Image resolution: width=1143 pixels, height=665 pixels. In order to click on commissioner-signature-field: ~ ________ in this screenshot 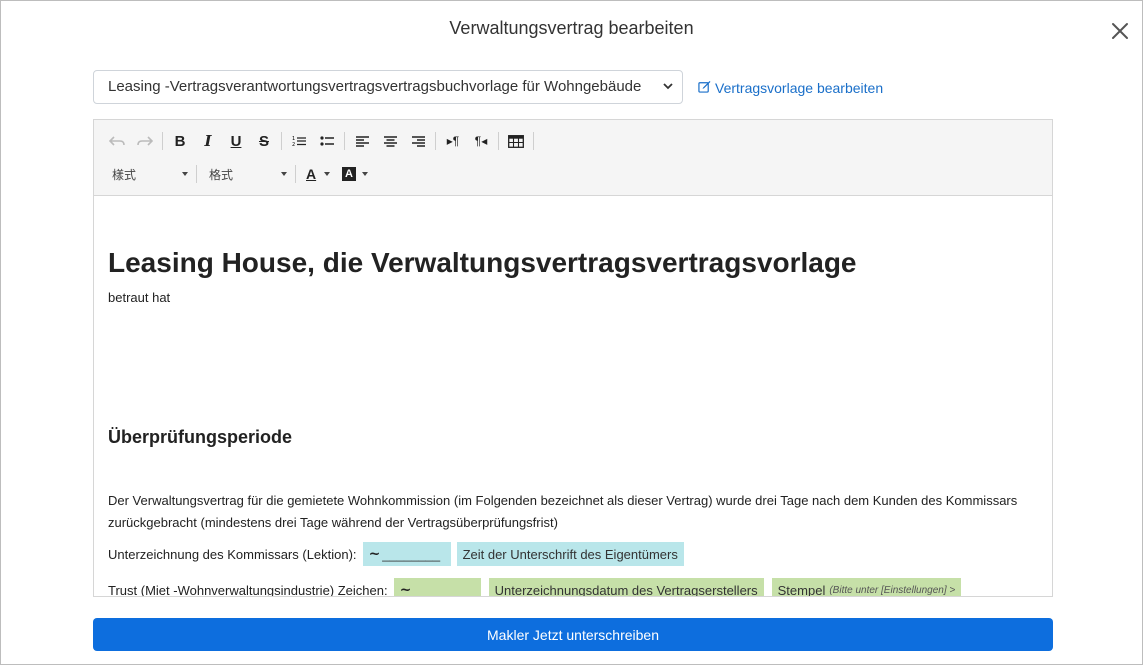, I will do `click(406, 554)`.